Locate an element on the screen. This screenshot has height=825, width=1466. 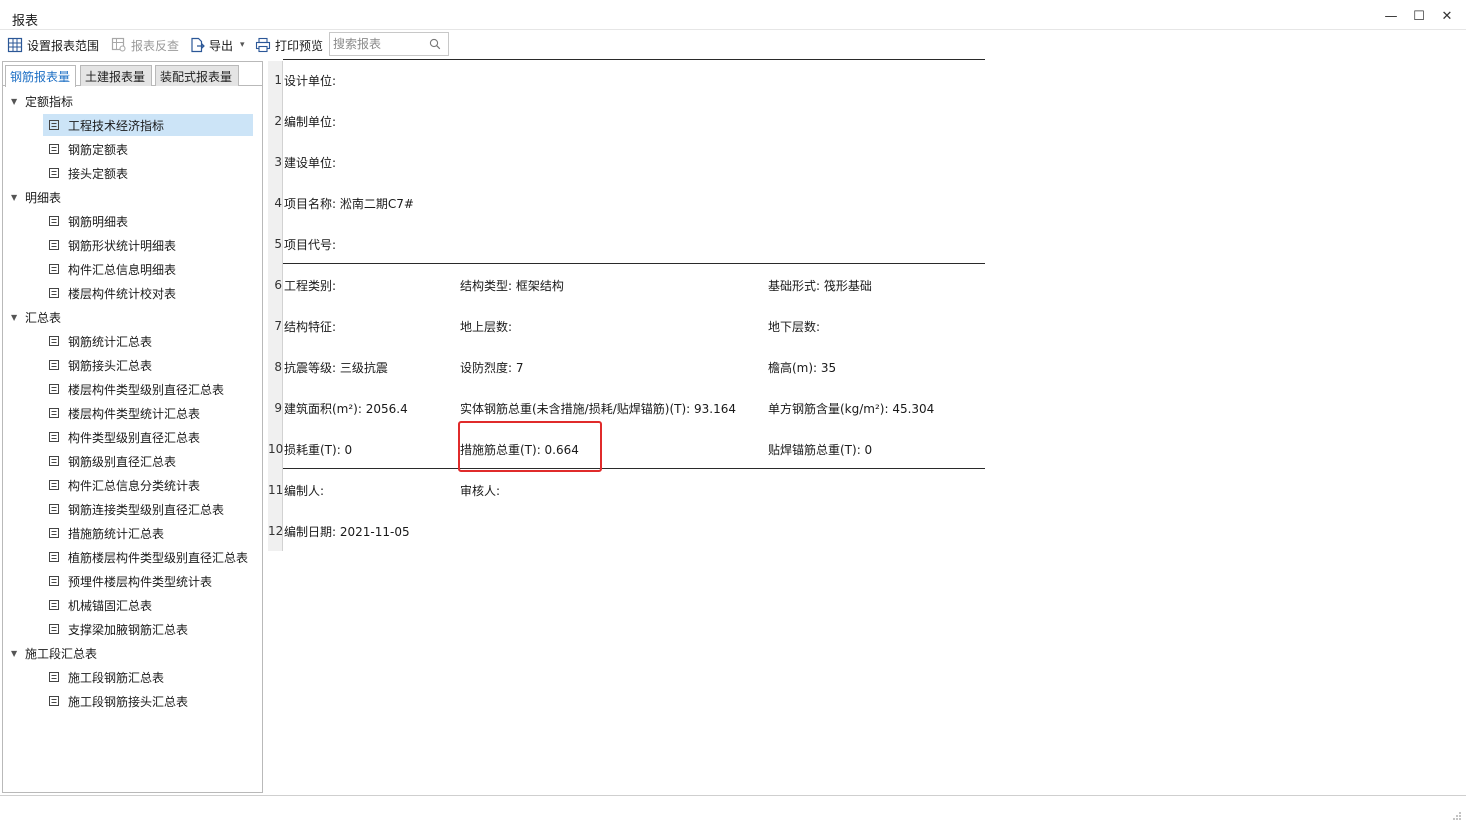
window-title: 报表 is located at coordinates (25, 21).